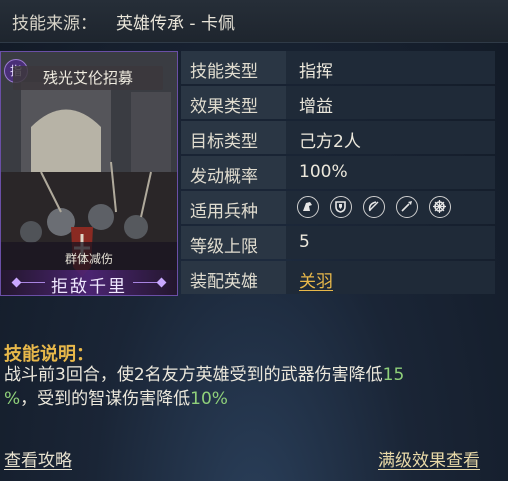 The height and width of the screenshot is (481, 508). What do you see at coordinates (338, 67) in the screenshot?
I see `attr-row-skill-type: 技能类型 指挥` at bounding box center [338, 67].